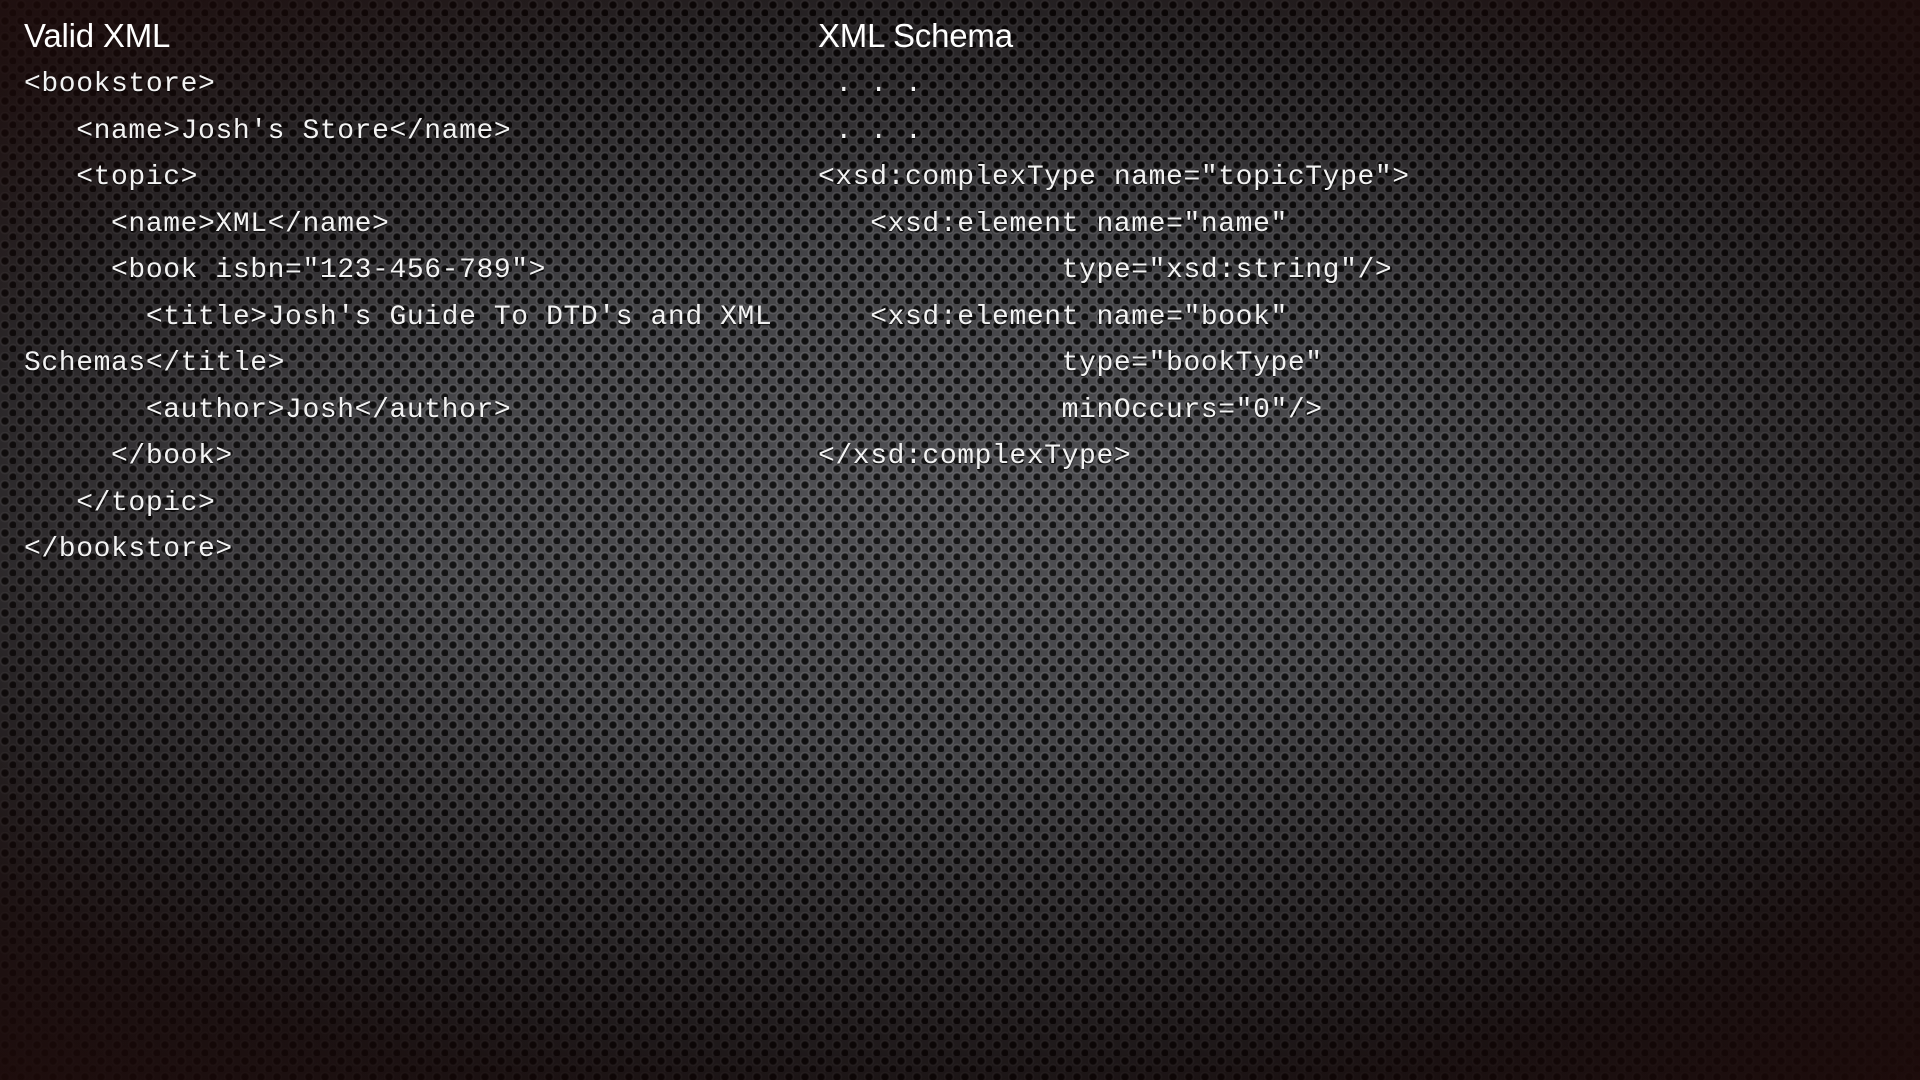 Image resolution: width=1920 pixels, height=1080 pixels. Describe the element at coordinates (97, 35) in the screenshot. I see `valid-xml-title: Valid XML` at that location.